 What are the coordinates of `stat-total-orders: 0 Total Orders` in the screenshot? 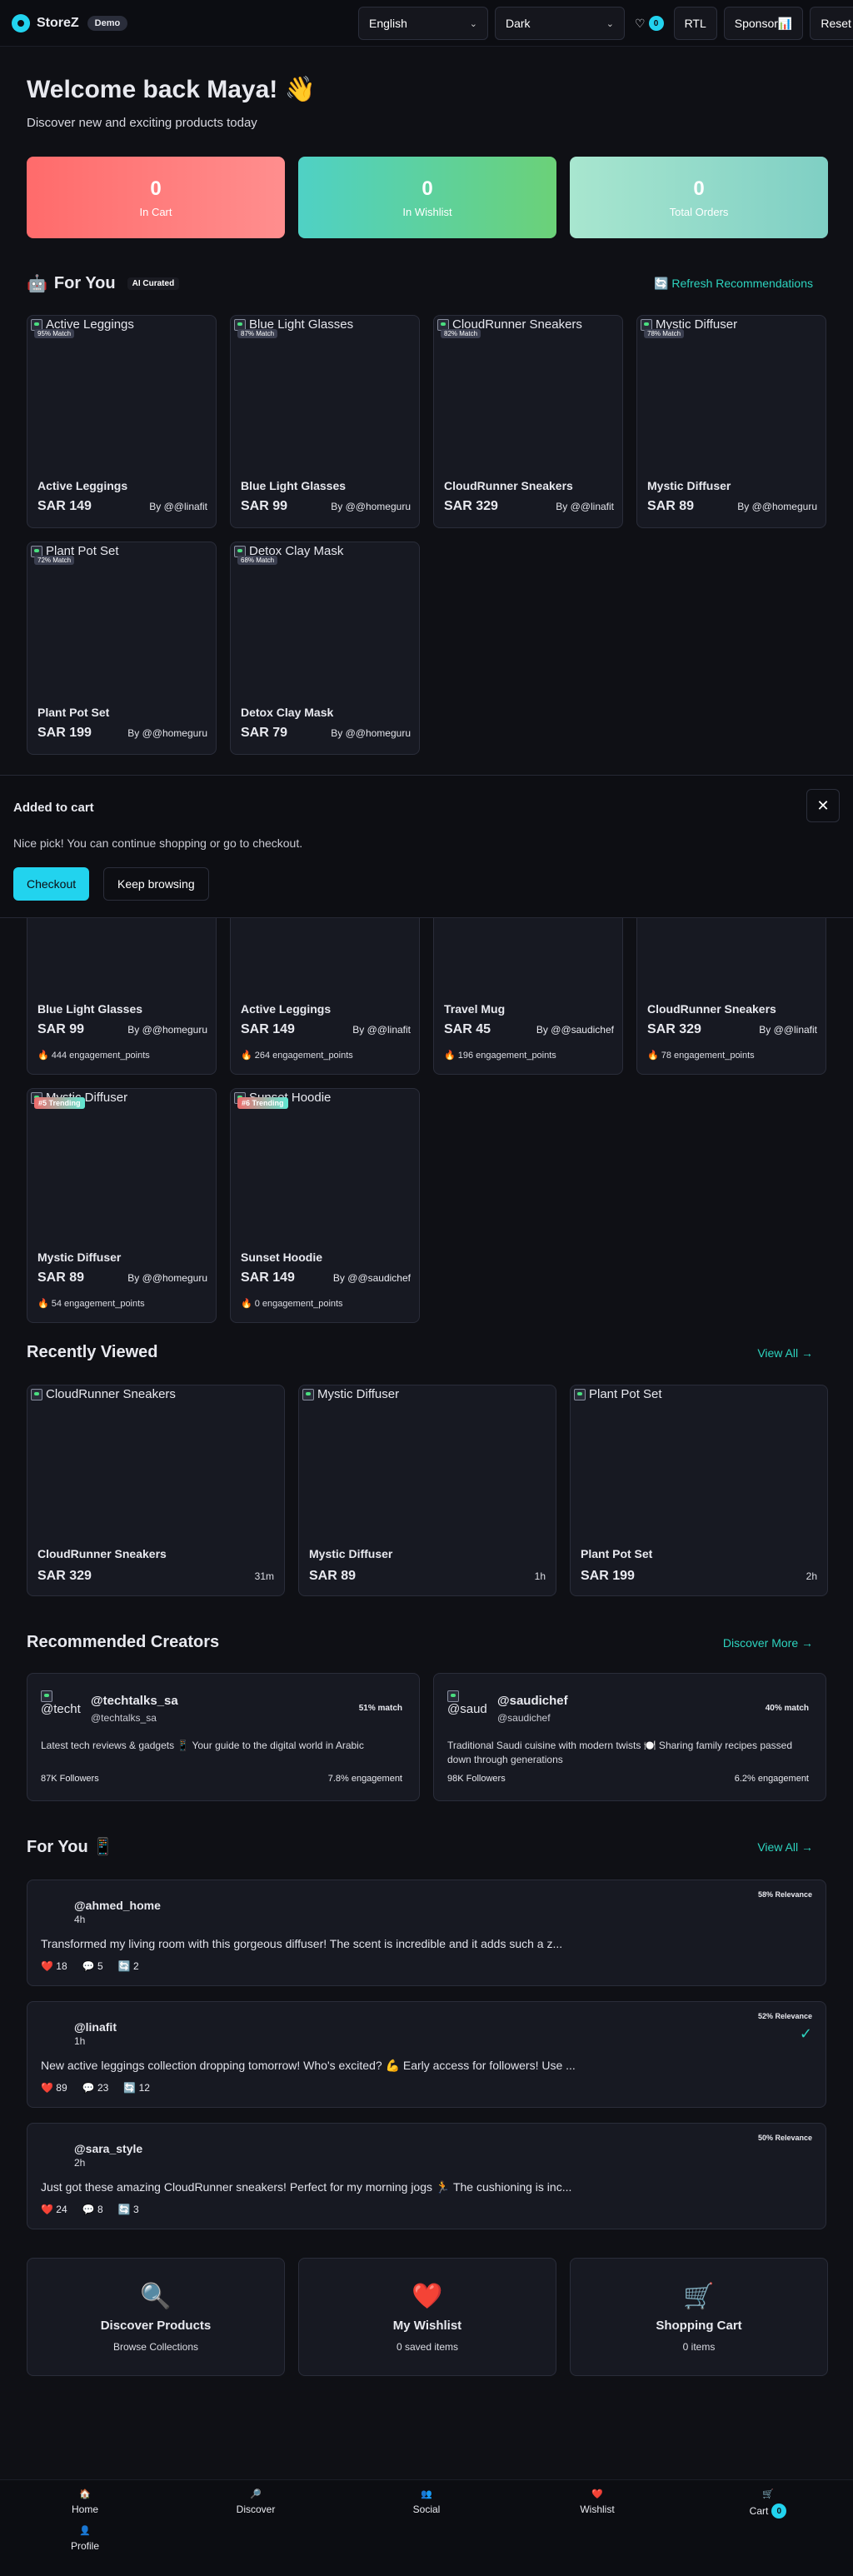 It's located at (699, 197).